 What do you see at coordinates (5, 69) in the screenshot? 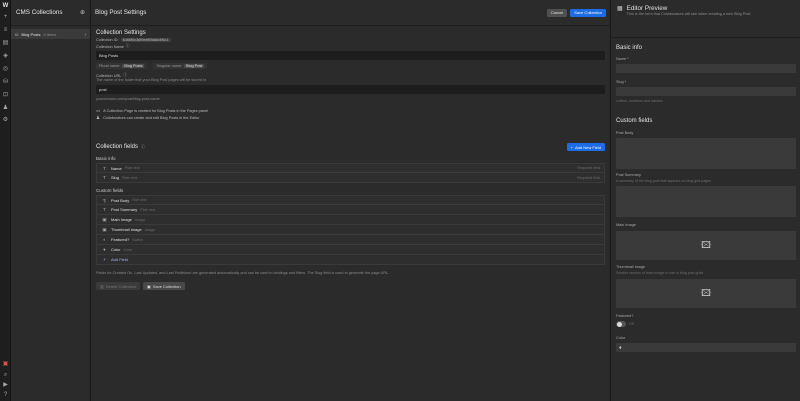
I see `style-manager-icon: ◎` at bounding box center [5, 69].